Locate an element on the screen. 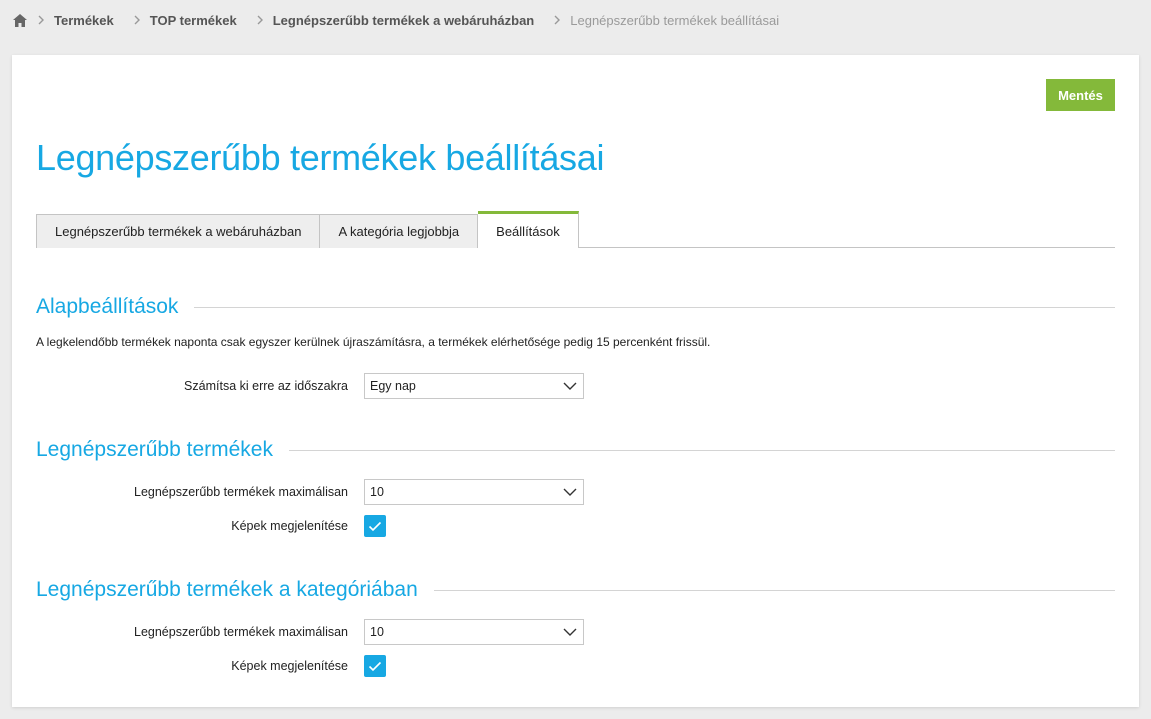 This screenshot has width=1151, height=719. section-basic-header: Alapbeállítások is located at coordinates (575, 307).